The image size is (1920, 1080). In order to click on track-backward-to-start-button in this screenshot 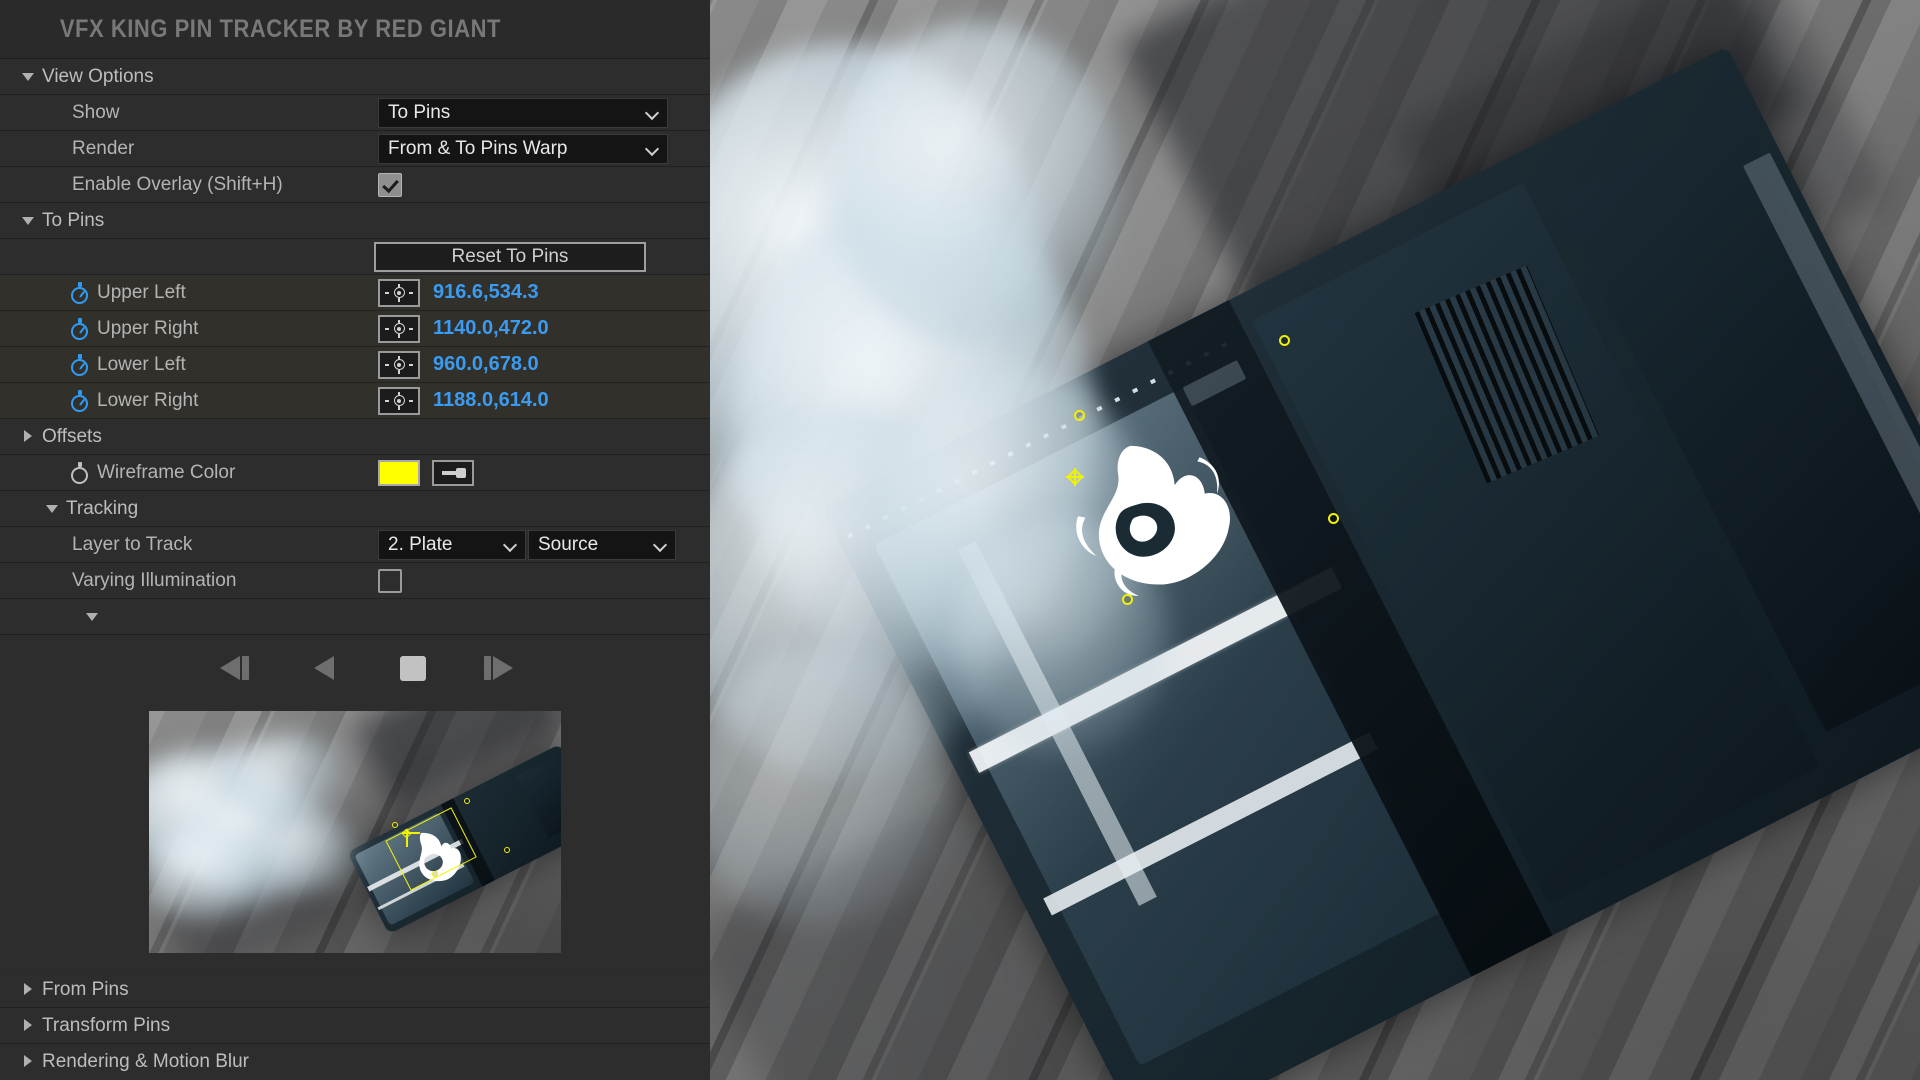, I will do `click(238, 668)`.